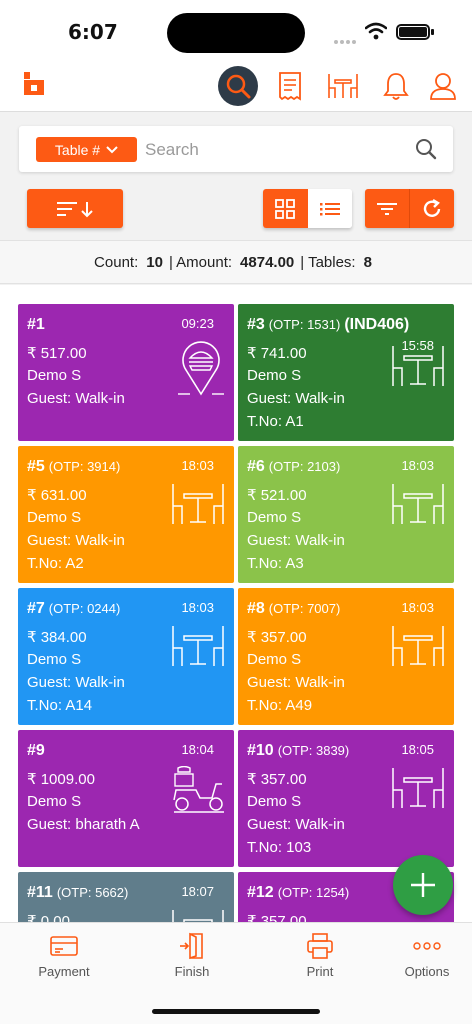  Describe the element at coordinates (377, 324) in the screenshot. I see `order-ref: (IND406)` at that location.